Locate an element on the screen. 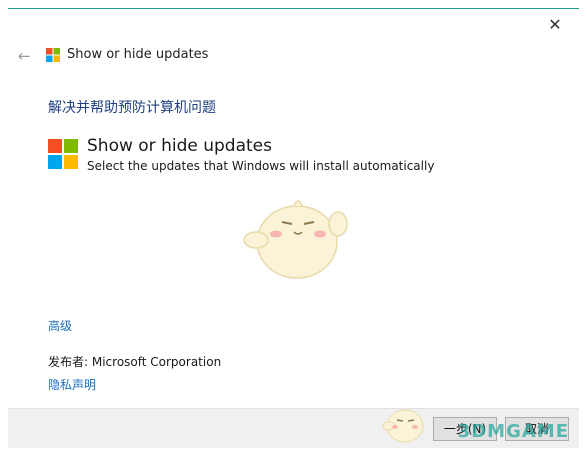 The width and height of the screenshot is (587, 456). advanced-link: 高级 is located at coordinates (60, 325).